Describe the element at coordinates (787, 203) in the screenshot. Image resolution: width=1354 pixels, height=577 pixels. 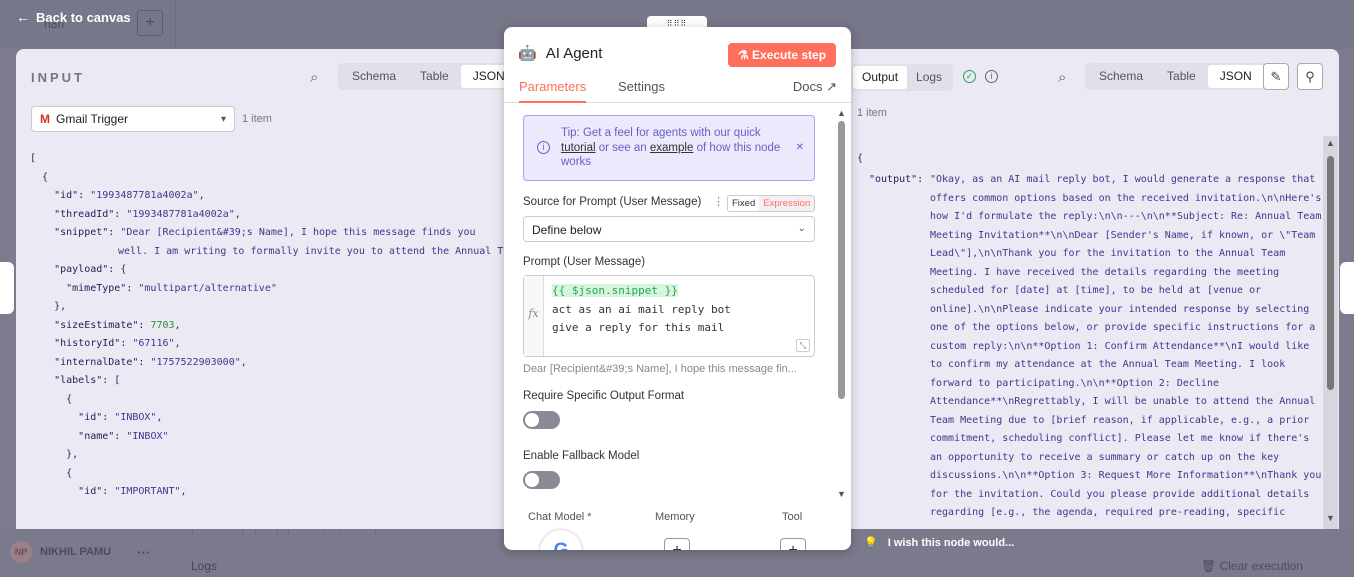
I see `expression-option: Expression` at that location.